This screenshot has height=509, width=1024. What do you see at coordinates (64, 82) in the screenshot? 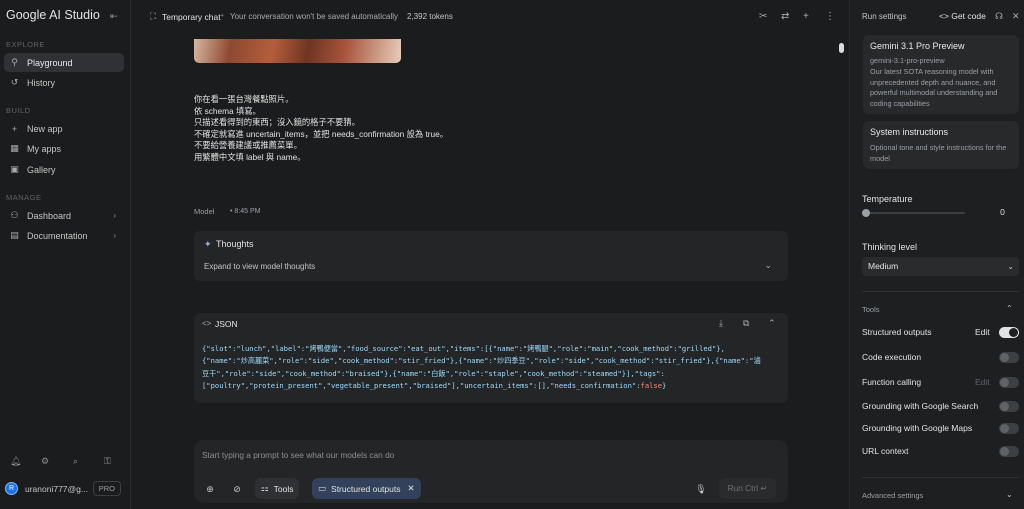
I see `sidebar-item-history: ↺ History` at bounding box center [64, 82].